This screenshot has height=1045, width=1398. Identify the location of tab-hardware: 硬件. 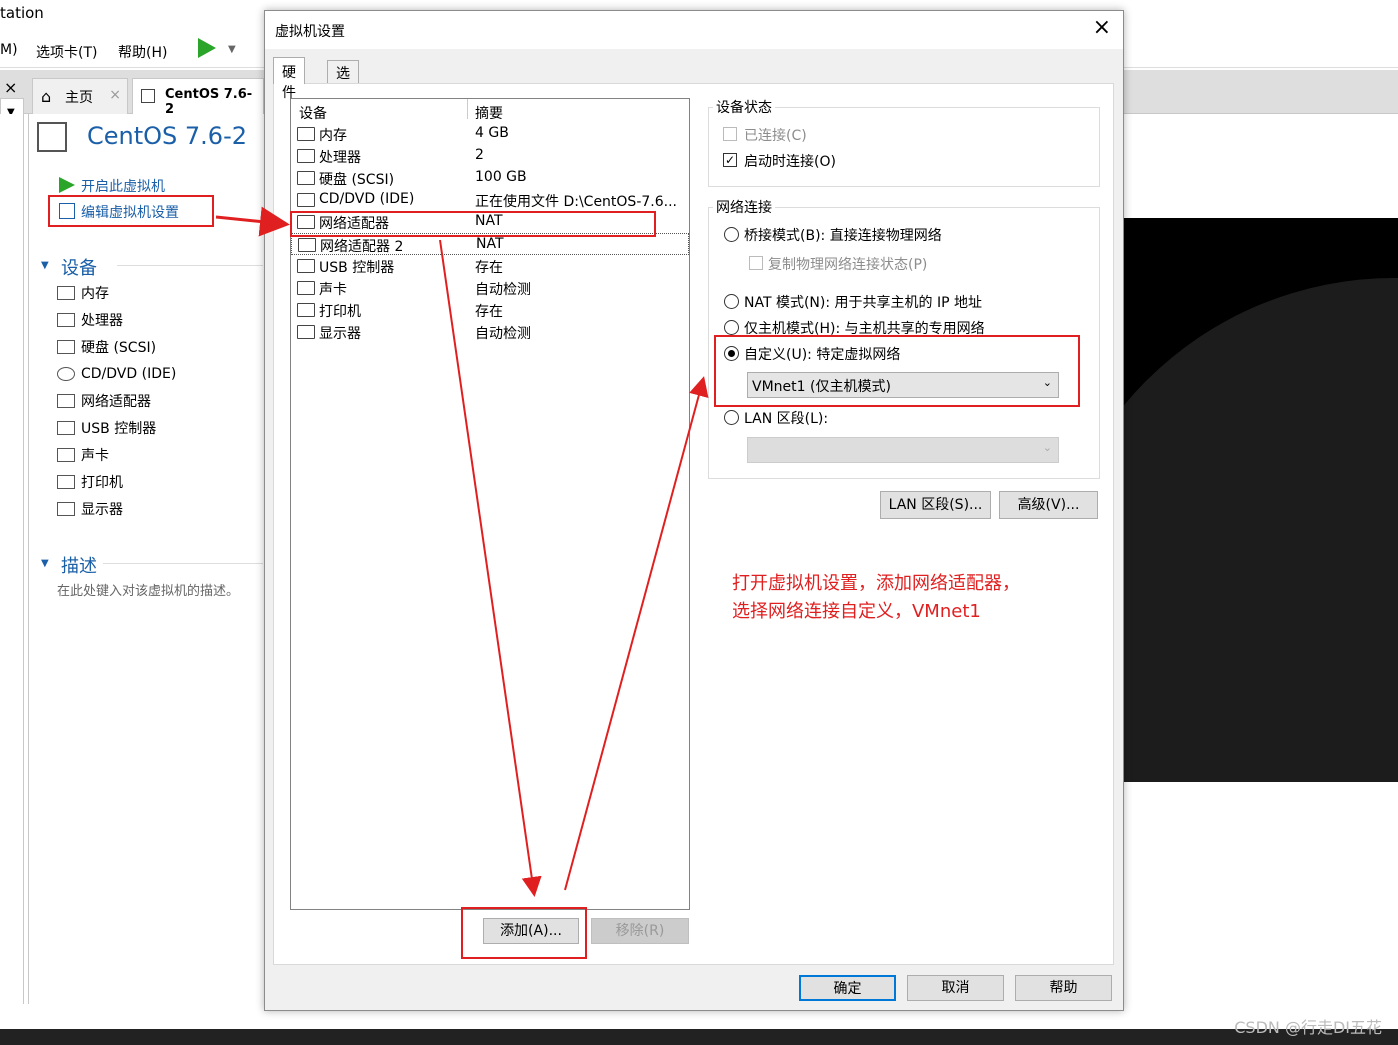
(289, 79).